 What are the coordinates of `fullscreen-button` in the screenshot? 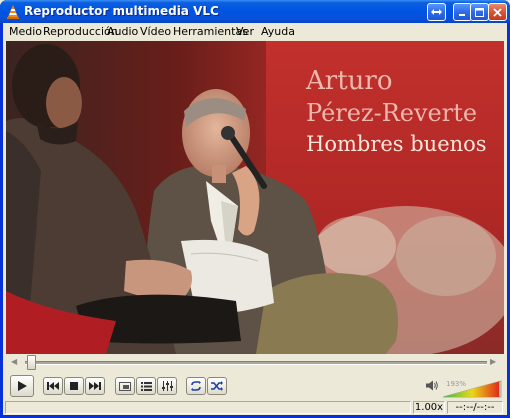 It's located at (125, 386).